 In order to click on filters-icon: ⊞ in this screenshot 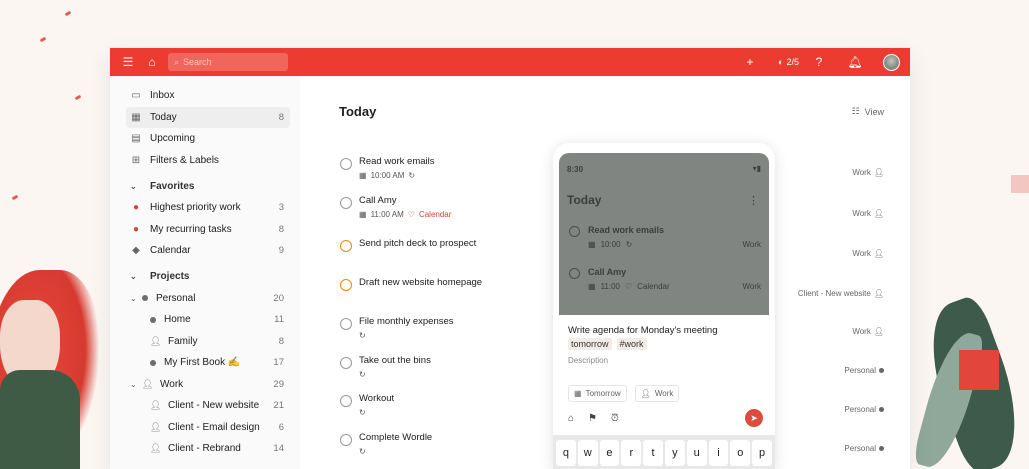, I will do `click(136, 160)`.